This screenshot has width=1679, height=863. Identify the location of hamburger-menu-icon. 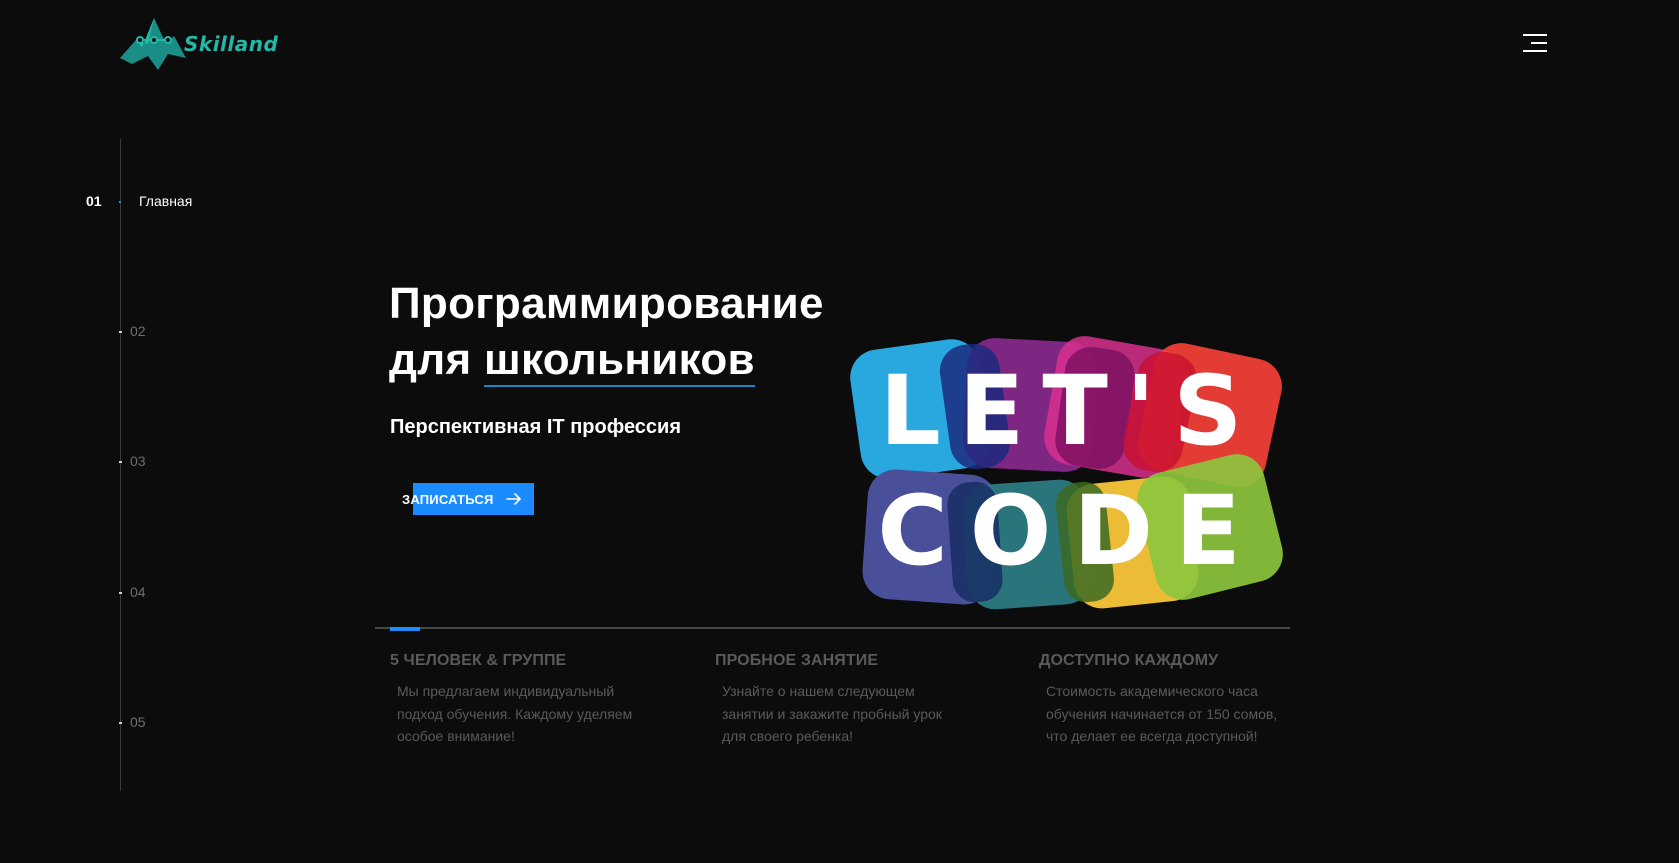
(1535, 44).